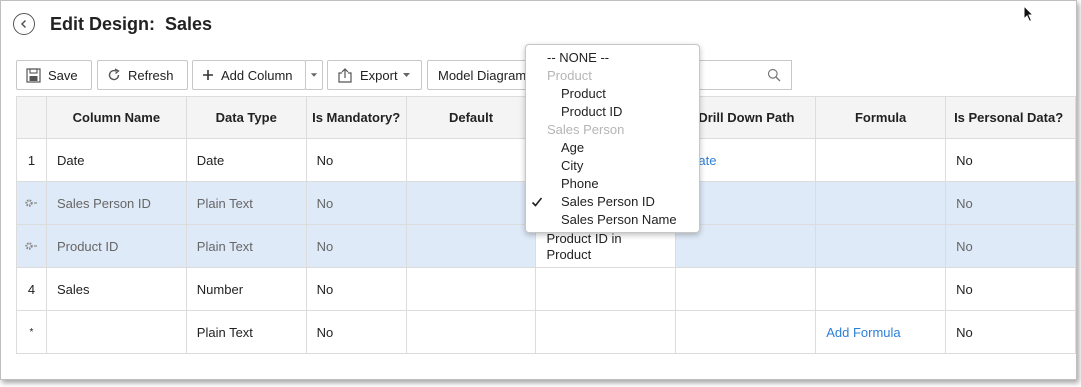 The height and width of the screenshot is (387, 1081). What do you see at coordinates (33, 75) in the screenshot?
I see `save-icon` at bounding box center [33, 75].